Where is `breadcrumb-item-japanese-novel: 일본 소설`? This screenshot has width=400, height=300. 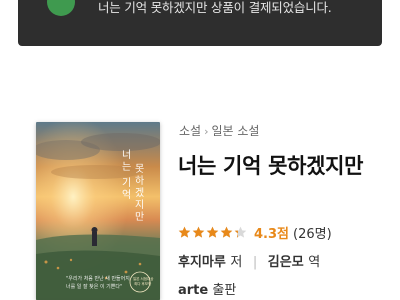
breadcrumb-item-japanese-novel: 일본 소설 is located at coordinates (236, 131).